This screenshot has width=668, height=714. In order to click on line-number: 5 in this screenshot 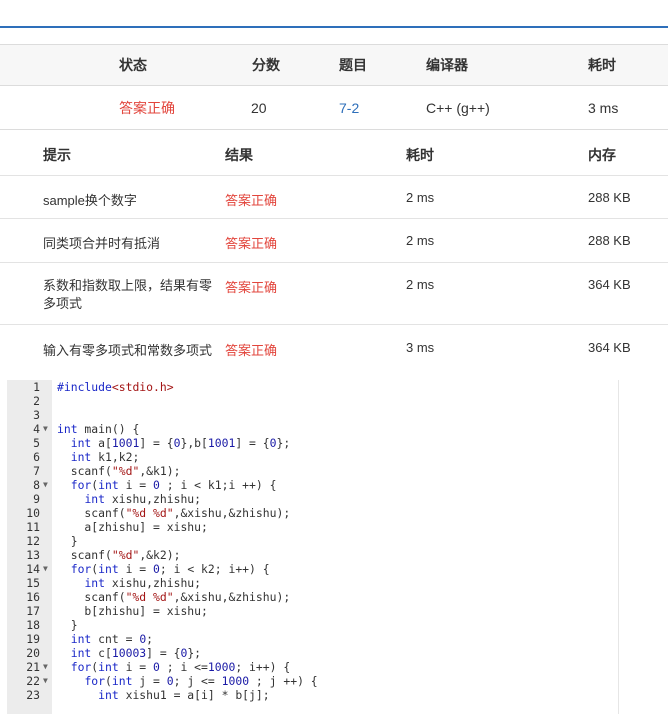, I will do `click(29, 443)`.